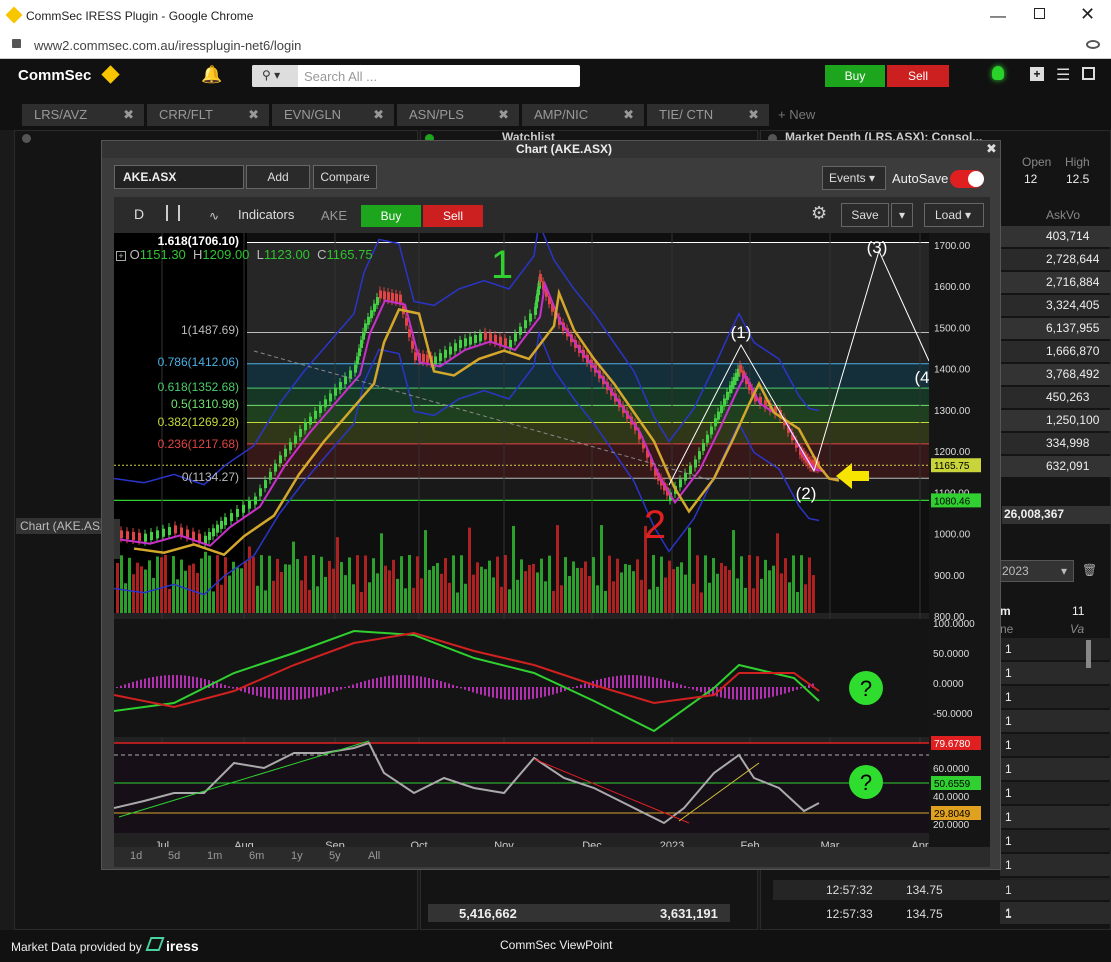 This screenshot has width=1111, height=962. I want to click on tab-lrs-avz: LRS/AVZ ✖, so click(83, 115).